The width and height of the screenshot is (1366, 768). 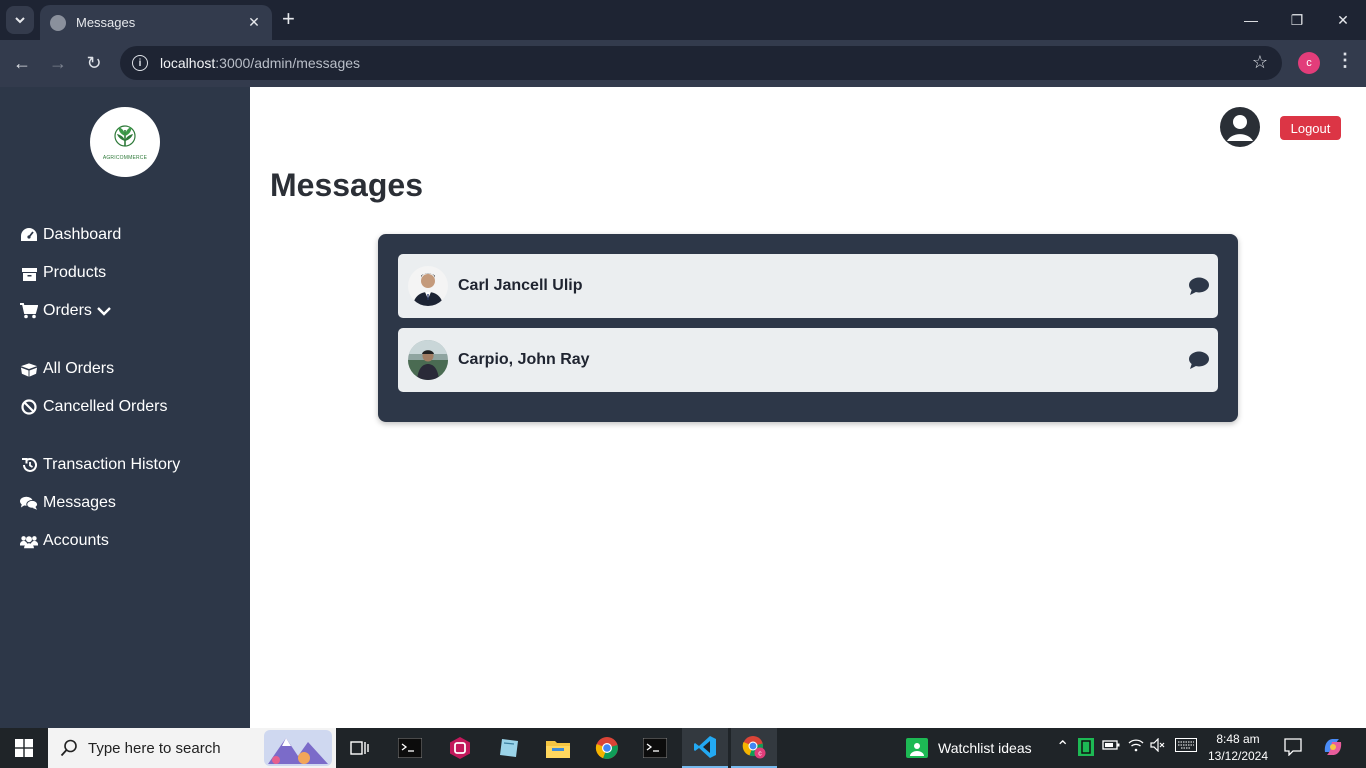 What do you see at coordinates (156, 22) in the screenshot?
I see `browser-tab-messages: Messages ✕` at bounding box center [156, 22].